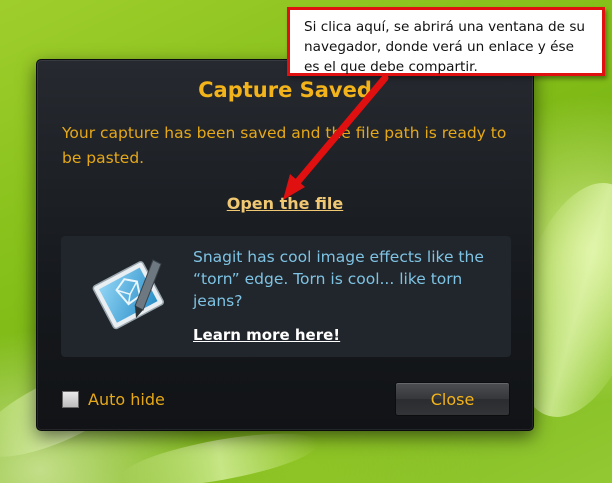  I want to click on auto-hide-checkbox, so click(70, 399).